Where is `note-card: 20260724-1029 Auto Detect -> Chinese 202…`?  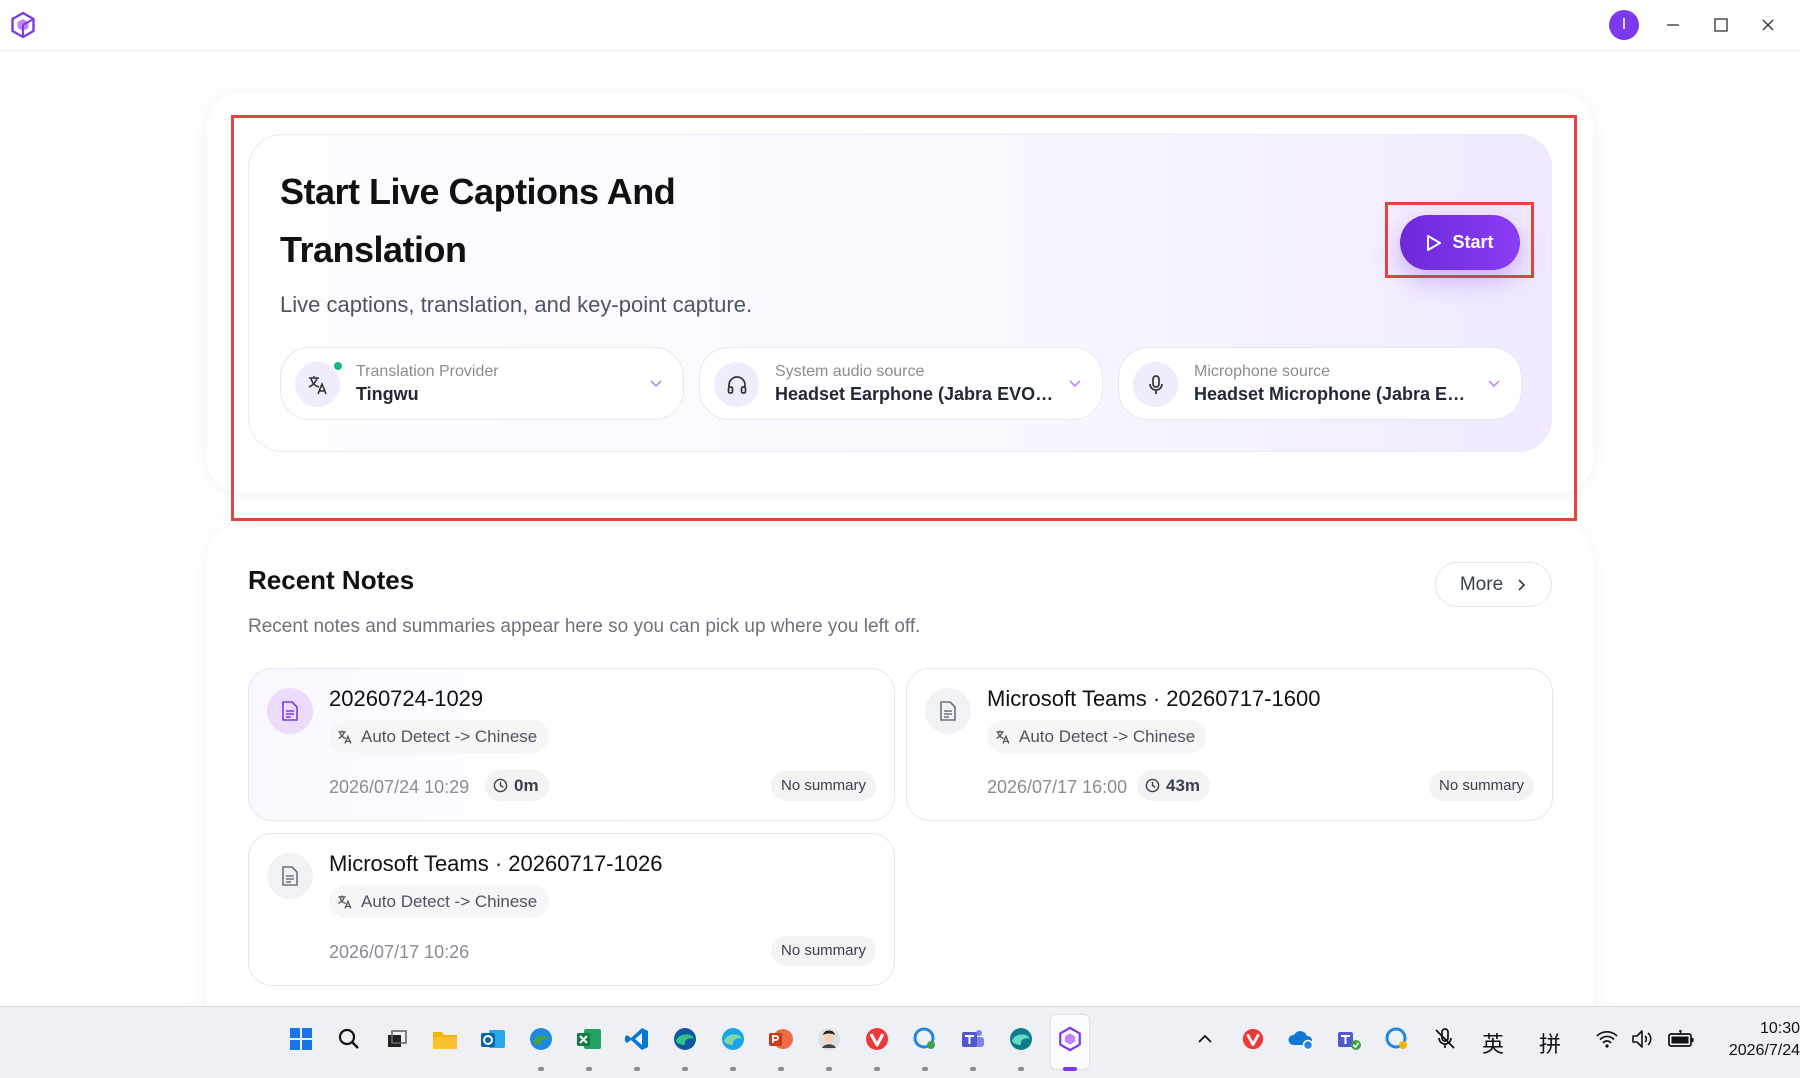 note-card: 20260724-1029 Auto Detect -> Chinese 202… is located at coordinates (571, 744).